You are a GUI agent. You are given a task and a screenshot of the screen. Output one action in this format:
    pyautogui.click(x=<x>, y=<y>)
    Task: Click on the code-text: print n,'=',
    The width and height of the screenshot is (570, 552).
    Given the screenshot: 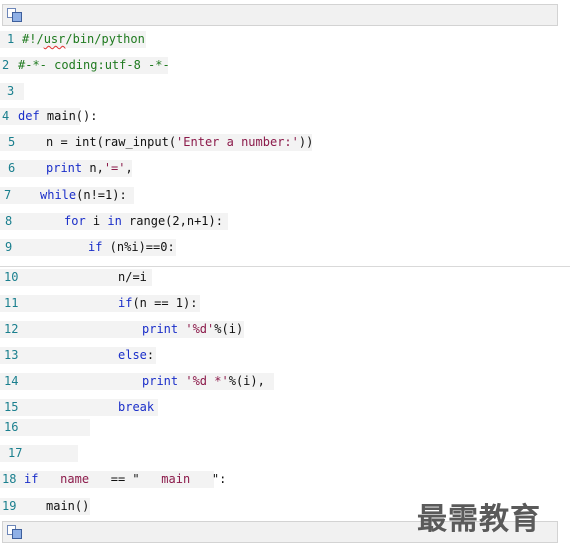 What is the action you would take?
    pyautogui.click(x=89, y=168)
    